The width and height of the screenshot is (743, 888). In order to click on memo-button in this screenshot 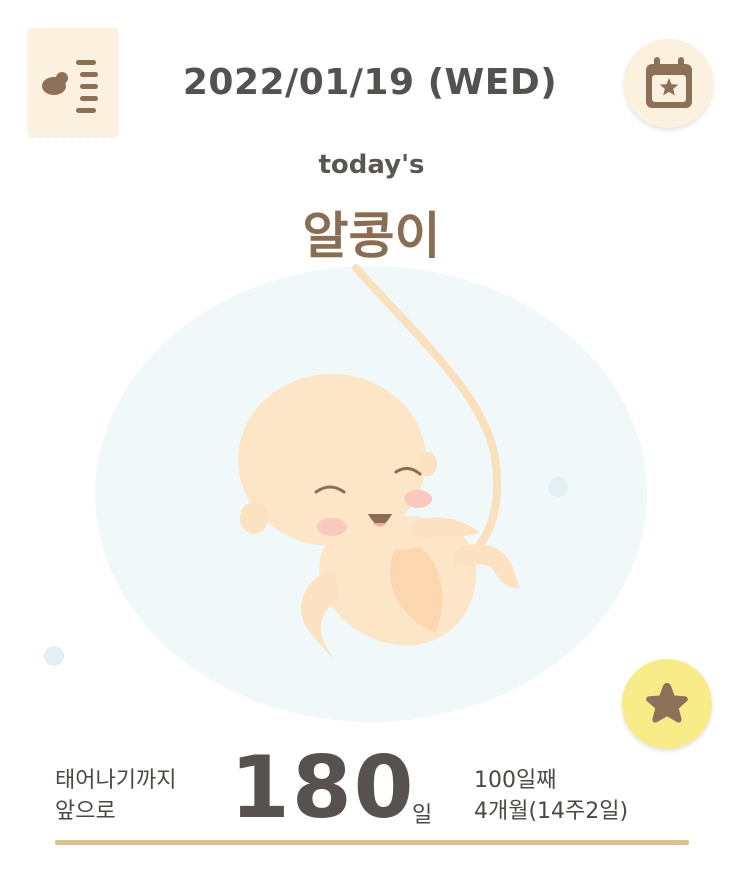, I will do `click(73, 84)`.